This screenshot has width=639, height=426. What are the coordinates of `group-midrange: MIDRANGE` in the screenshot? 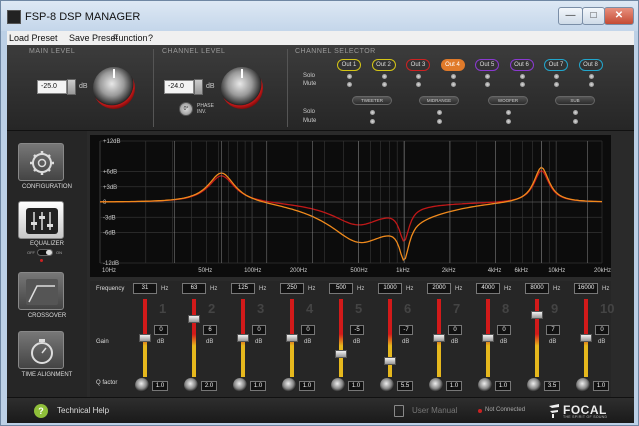 It's located at (439, 100).